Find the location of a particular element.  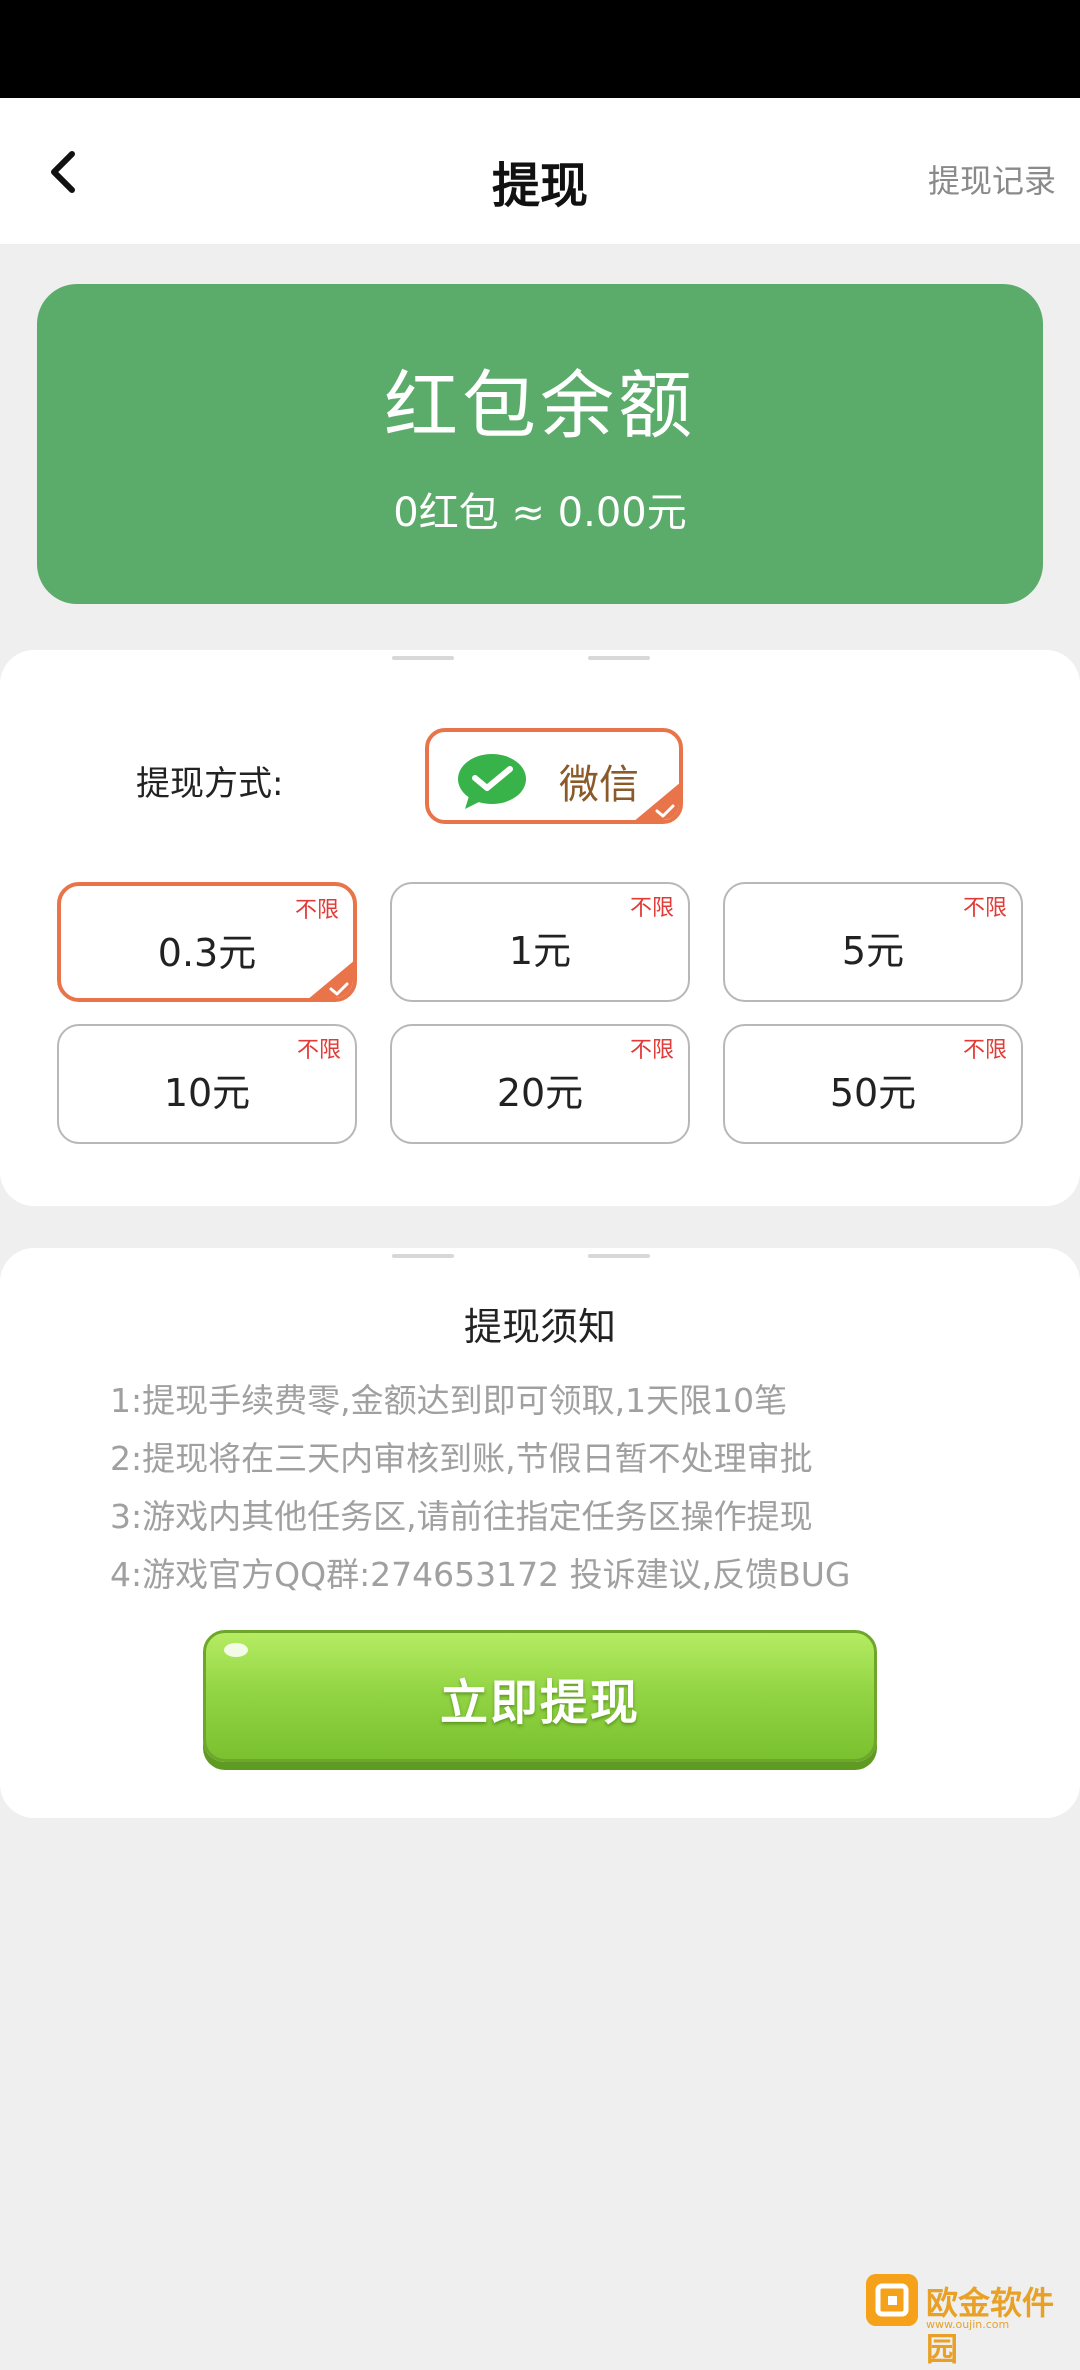

amount-option-20: 不限 20元 is located at coordinates (540, 1084).